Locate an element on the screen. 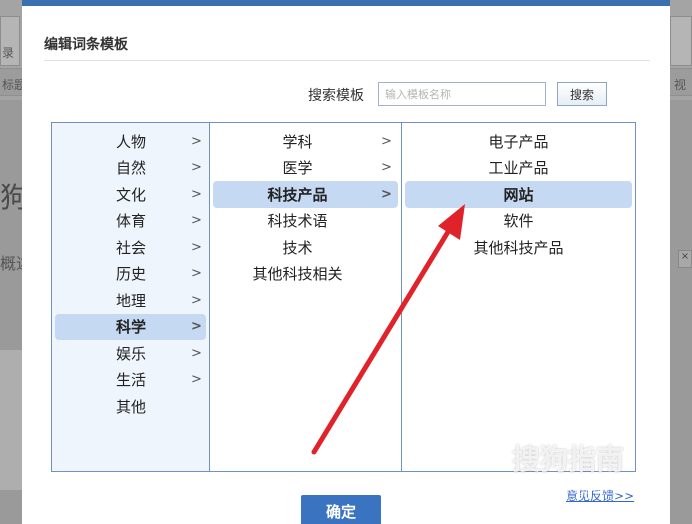  category-item-label: 娱乐 is located at coordinates (131, 353).